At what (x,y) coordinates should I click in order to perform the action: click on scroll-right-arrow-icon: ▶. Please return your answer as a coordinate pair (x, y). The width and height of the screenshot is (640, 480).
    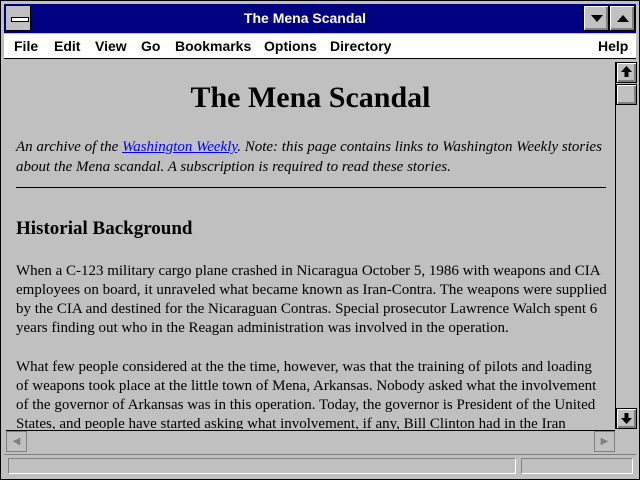
    Looking at the image, I should click on (604, 441).